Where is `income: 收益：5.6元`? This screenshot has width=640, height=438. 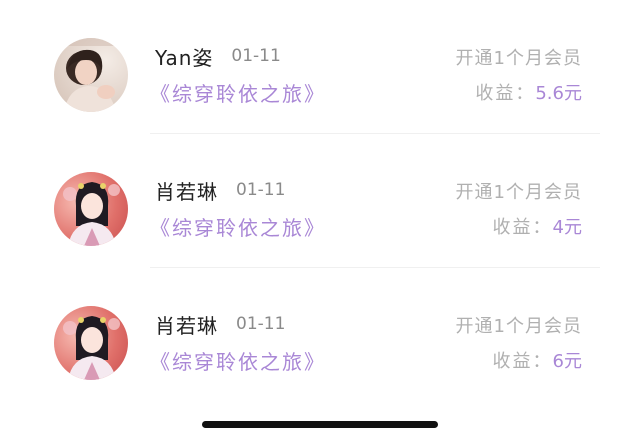
income: 收益：5.6元 is located at coordinates (528, 92).